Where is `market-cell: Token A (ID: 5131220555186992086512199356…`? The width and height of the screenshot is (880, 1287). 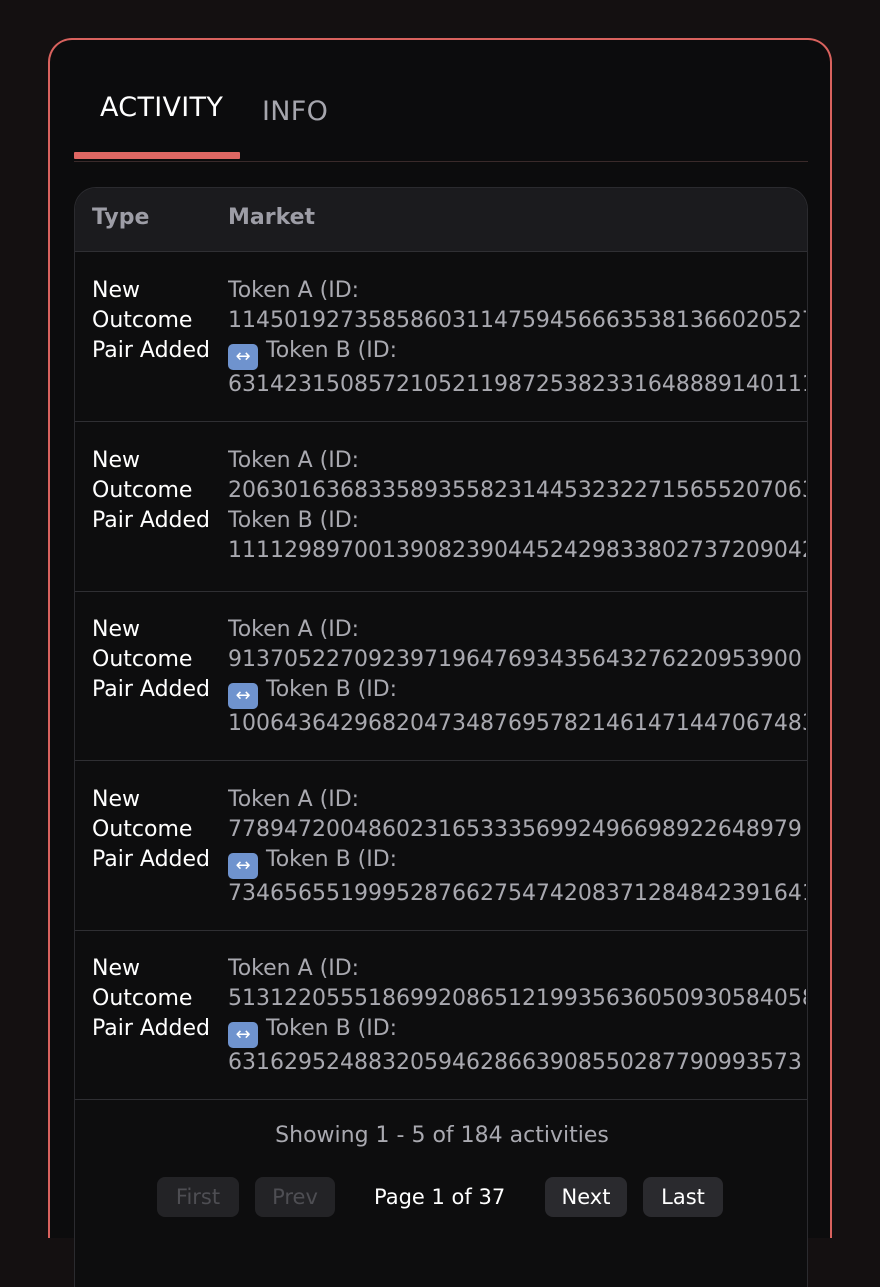 market-cell: Token A (ID: 5131220555186992086512199356… is located at coordinates (517, 1016).